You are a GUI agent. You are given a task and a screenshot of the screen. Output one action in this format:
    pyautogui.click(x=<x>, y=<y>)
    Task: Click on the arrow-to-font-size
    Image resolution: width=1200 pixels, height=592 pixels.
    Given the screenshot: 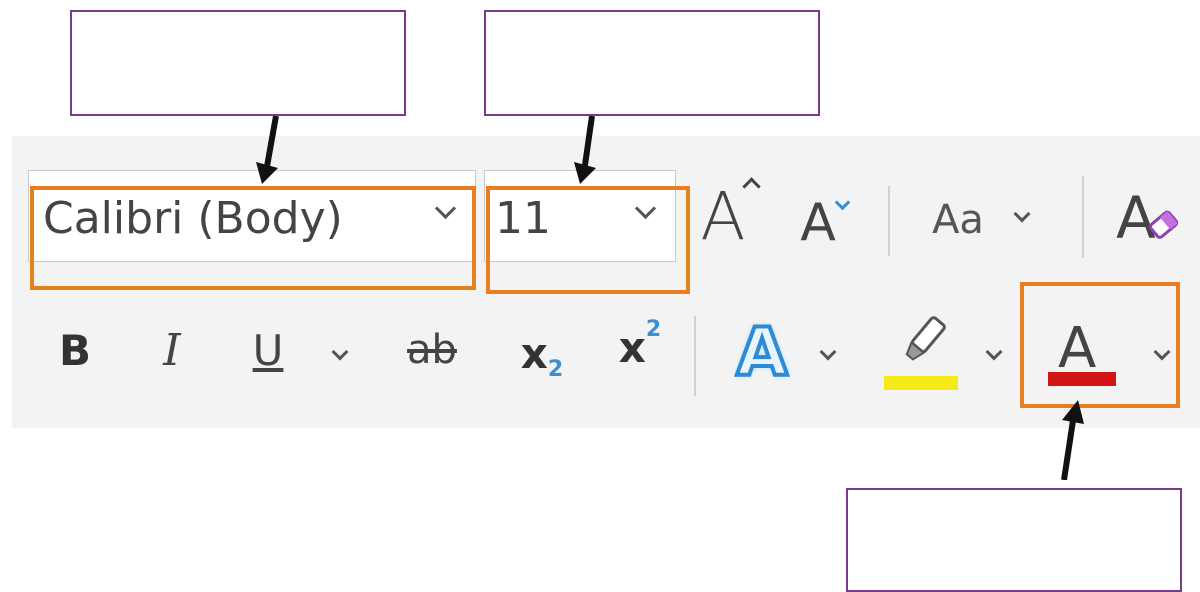 What is the action you would take?
    pyautogui.click(x=585, y=150)
    